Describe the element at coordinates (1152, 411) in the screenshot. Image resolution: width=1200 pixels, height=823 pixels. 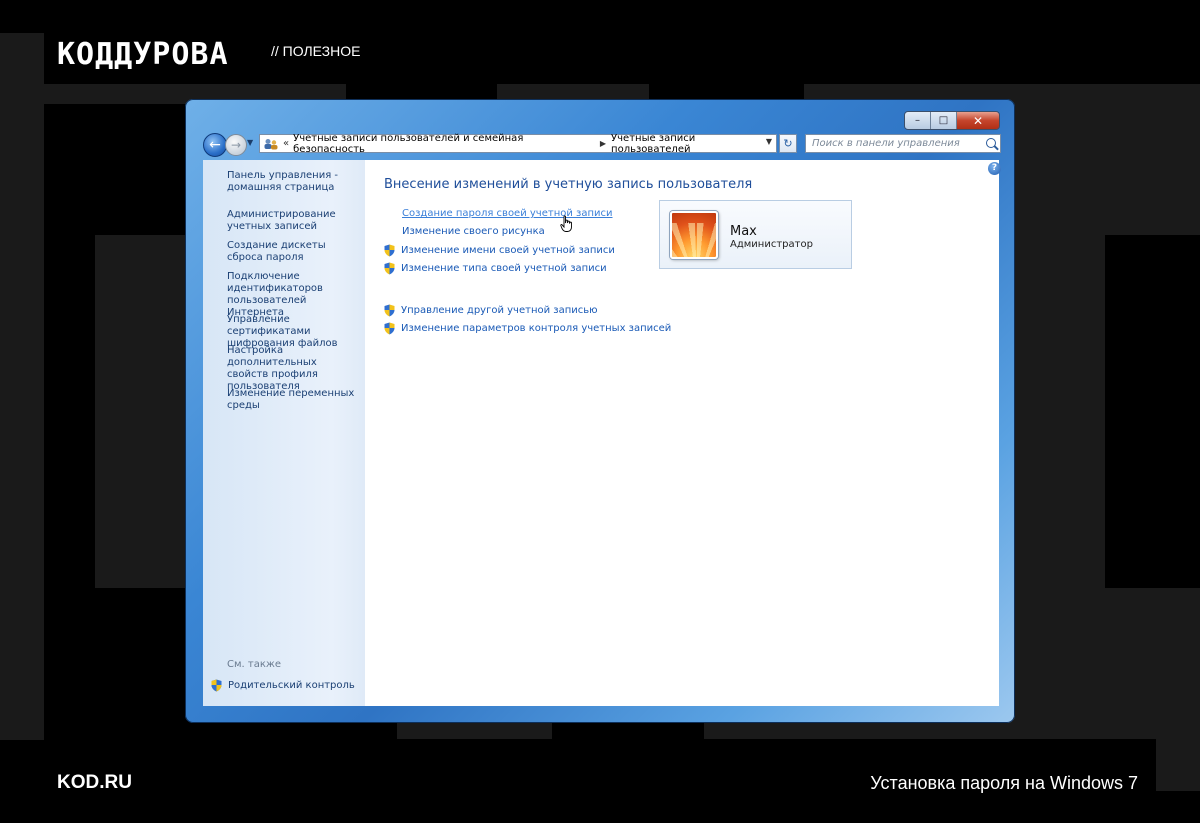
I see `bg-gap-right` at that location.